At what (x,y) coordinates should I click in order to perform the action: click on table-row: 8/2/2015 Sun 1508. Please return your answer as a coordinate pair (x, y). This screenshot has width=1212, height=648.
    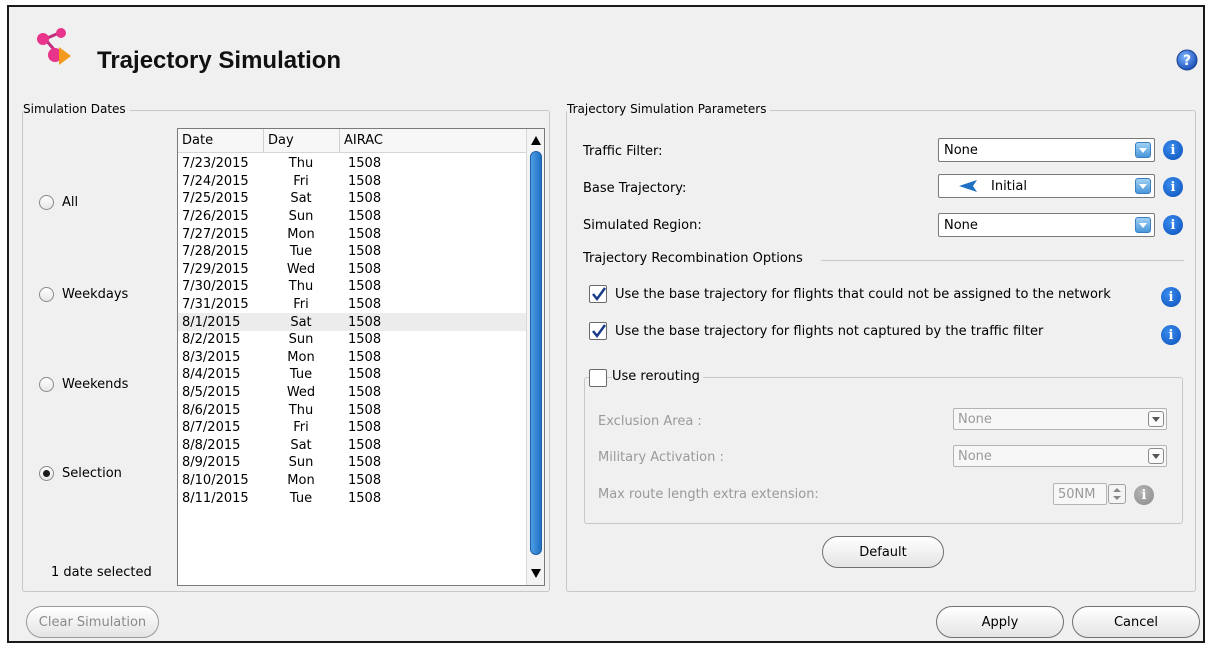
    Looking at the image, I should click on (352, 340).